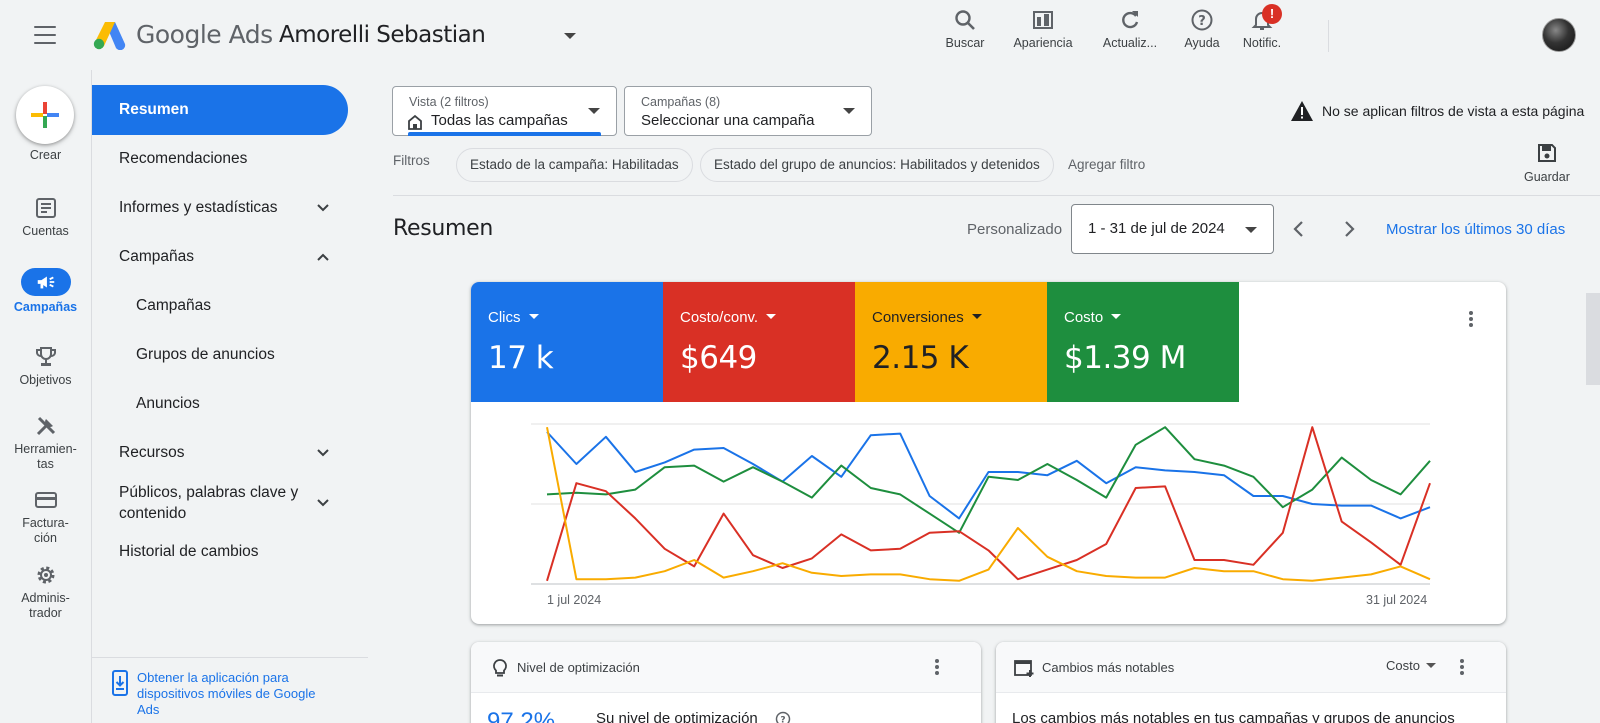  What do you see at coordinates (513, 317) in the screenshot?
I see `metric-name: Clics` at bounding box center [513, 317].